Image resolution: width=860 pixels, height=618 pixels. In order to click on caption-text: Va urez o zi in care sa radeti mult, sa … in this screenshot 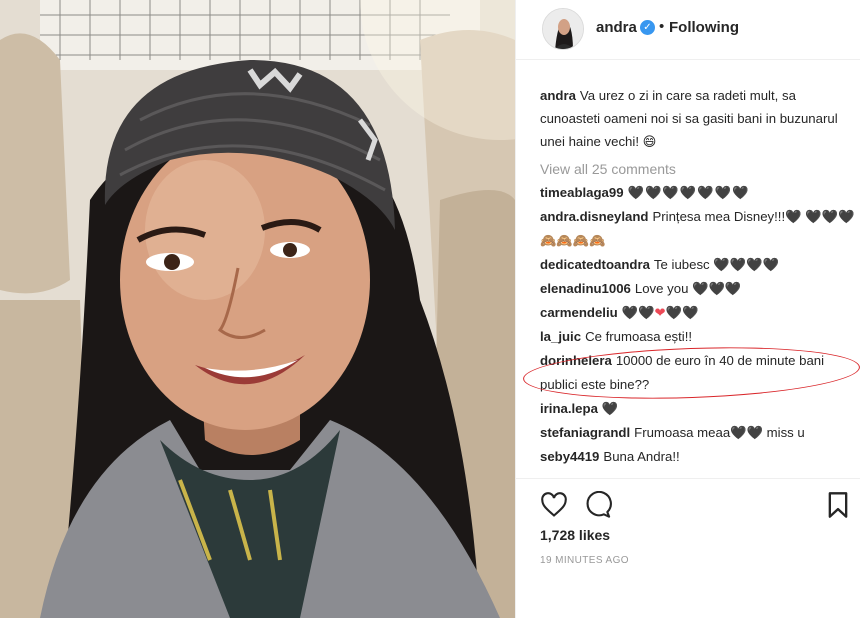, I will do `click(689, 118)`.